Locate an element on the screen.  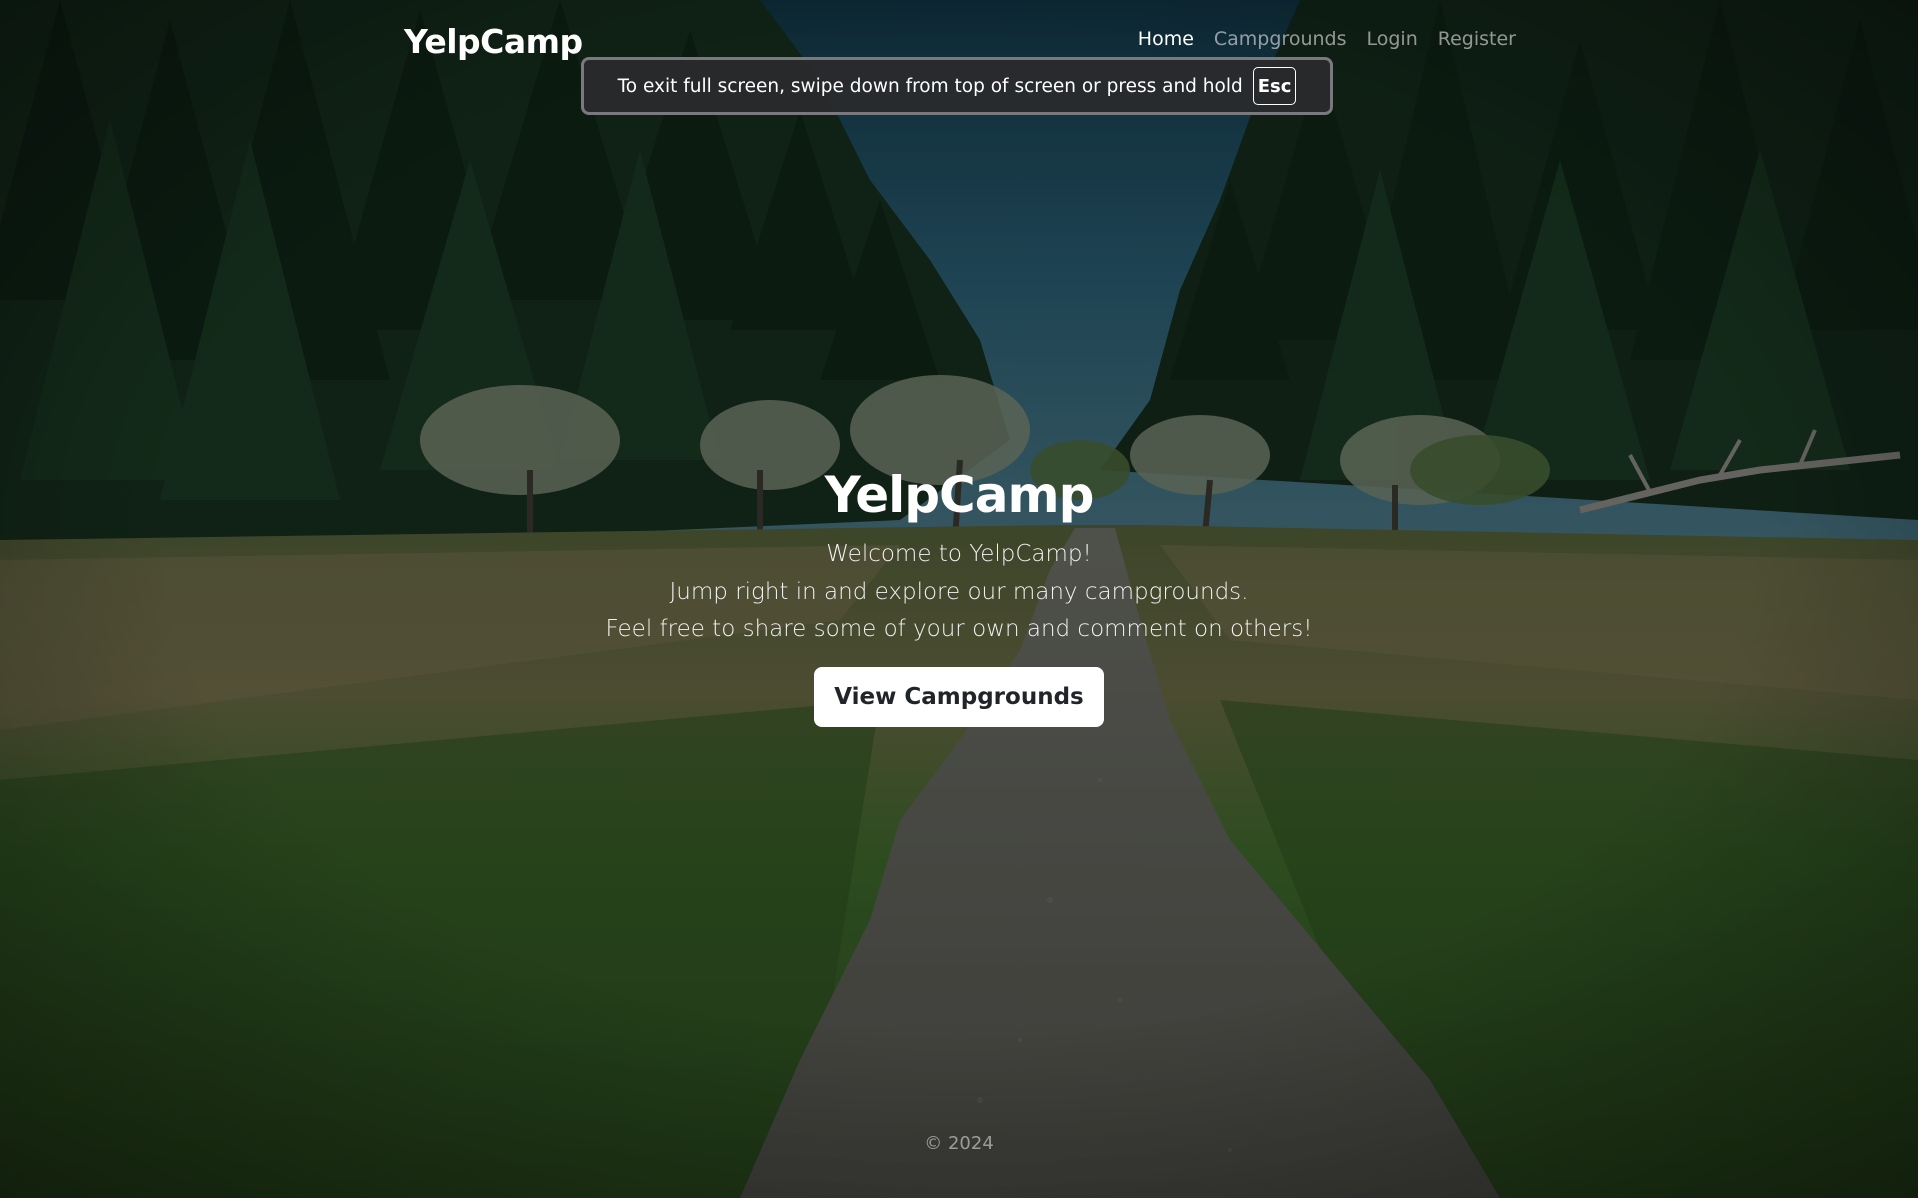
nav-links: Home Campgrounds Login Register is located at coordinates (1327, 39).